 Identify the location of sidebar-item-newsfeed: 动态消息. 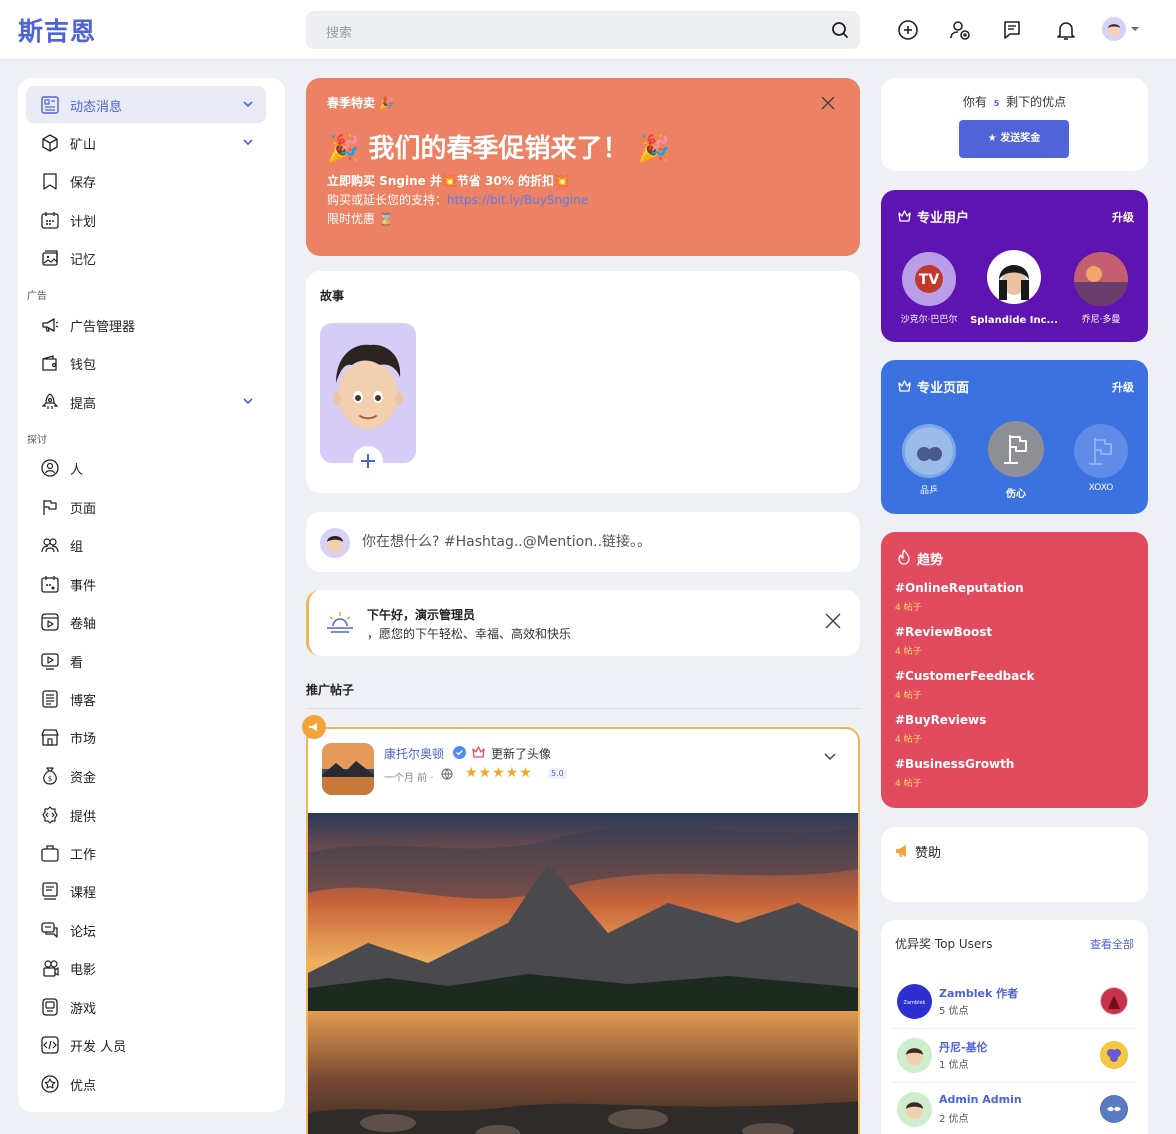
(146, 104).